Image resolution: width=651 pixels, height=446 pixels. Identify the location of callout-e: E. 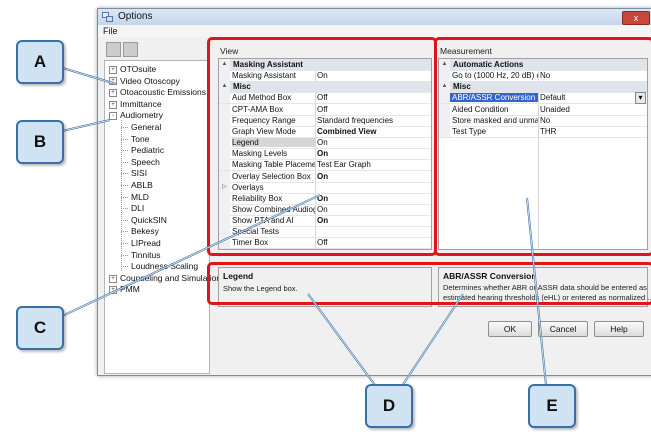
(552, 406).